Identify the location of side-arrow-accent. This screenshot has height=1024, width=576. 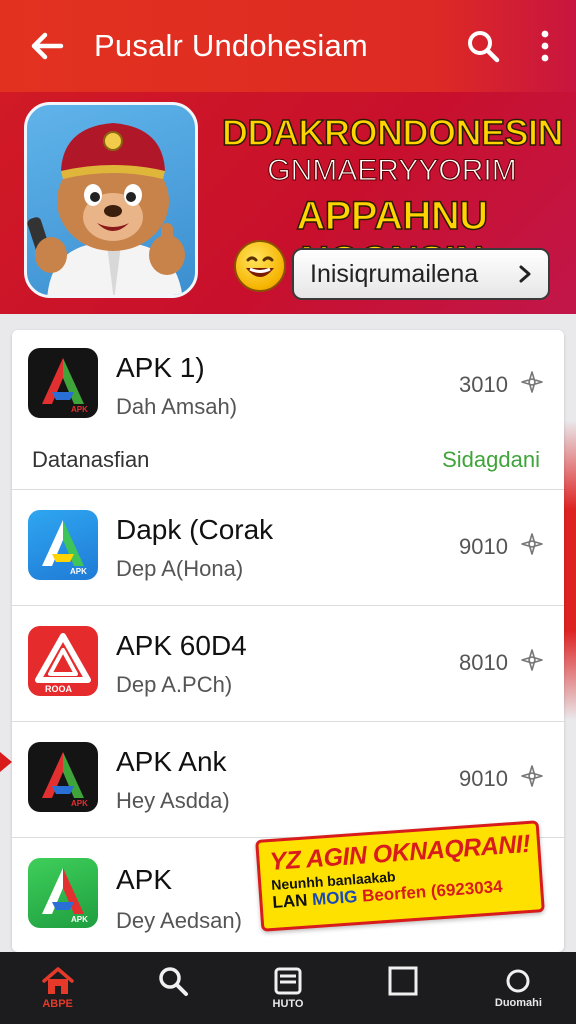
(6, 762).